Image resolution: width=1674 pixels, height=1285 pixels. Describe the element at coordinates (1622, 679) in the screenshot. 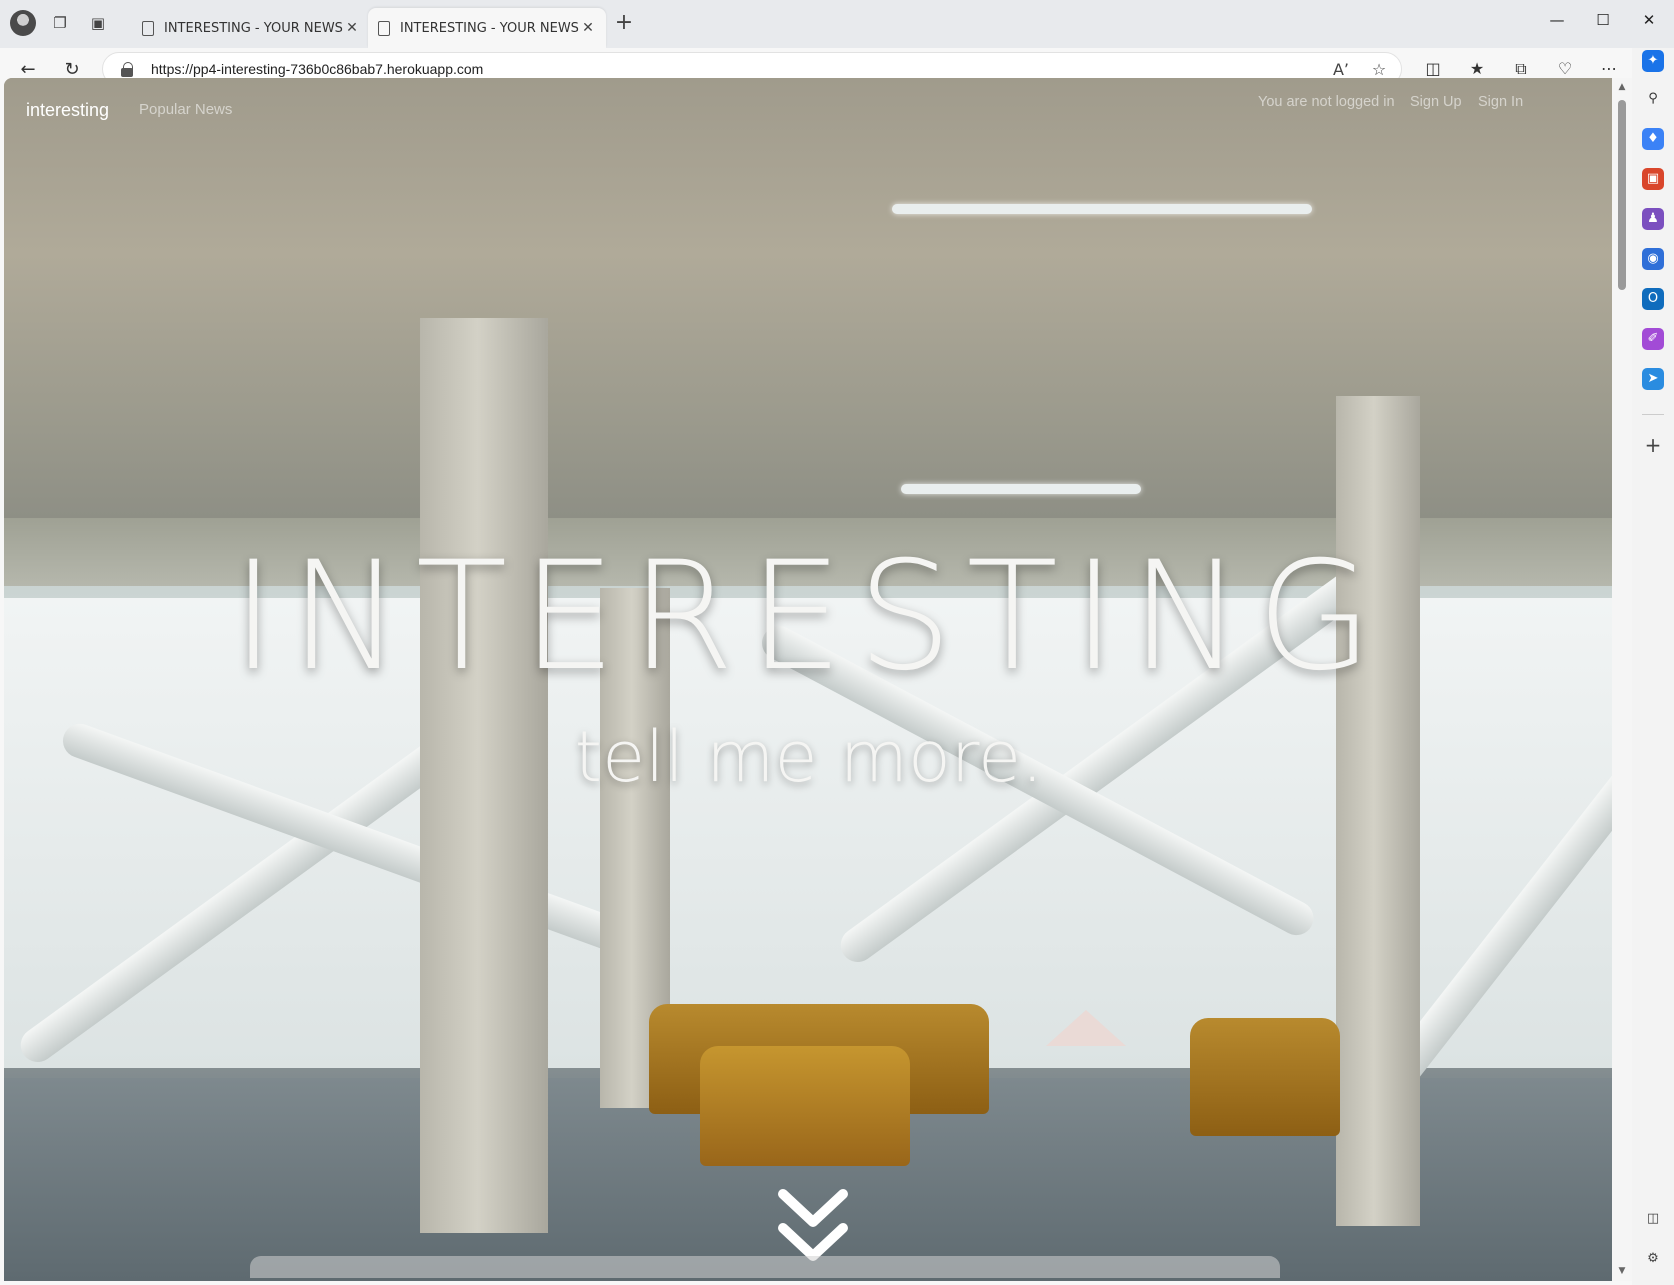

I see `vertical-scrollbar: ▲ ▼` at that location.